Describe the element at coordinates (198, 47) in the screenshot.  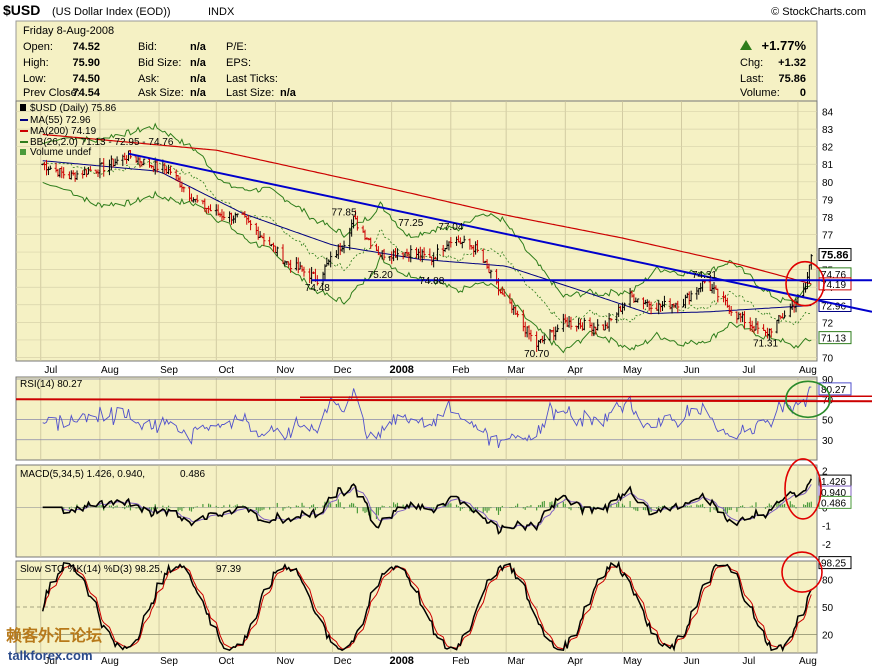
I see `bid-value: n/a` at that location.